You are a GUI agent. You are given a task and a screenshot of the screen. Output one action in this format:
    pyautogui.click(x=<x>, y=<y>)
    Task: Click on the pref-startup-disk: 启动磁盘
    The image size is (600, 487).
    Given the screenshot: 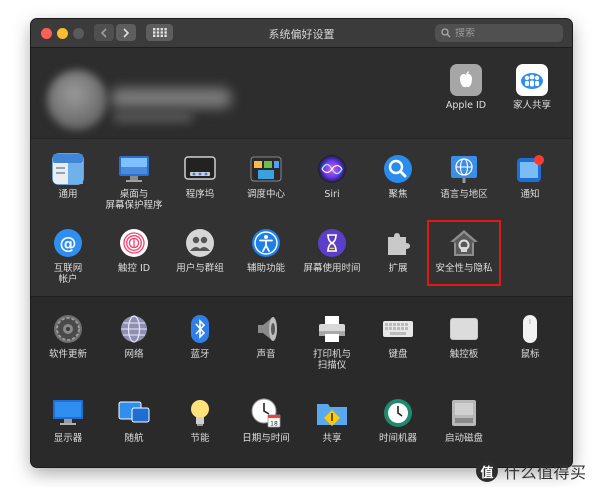 What is the action you would take?
    pyautogui.click(x=464, y=420)
    